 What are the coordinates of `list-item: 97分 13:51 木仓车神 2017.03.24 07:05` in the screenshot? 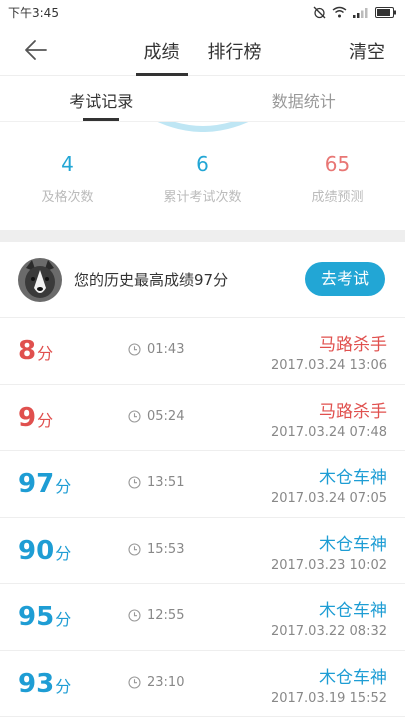 It's located at (202, 484).